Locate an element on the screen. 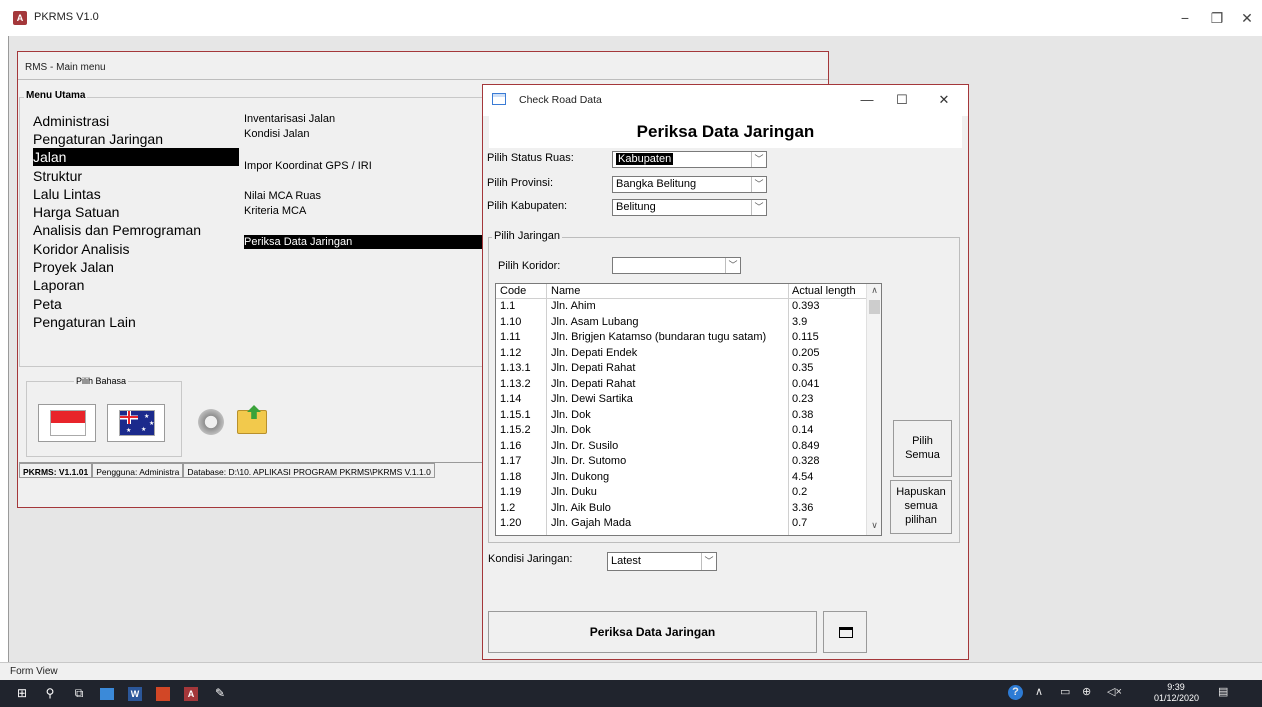 Image resolution: width=1262 pixels, height=707 pixels. search-icon: ⚲ is located at coordinates (50, 693).